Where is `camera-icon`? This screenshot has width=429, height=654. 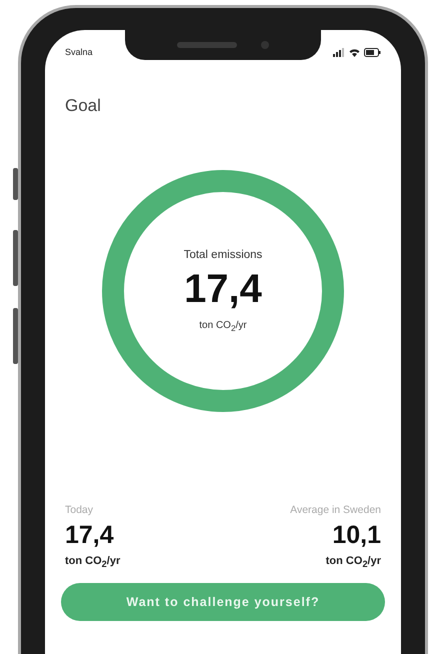 camera-icon is located at coordinates (265, 45).